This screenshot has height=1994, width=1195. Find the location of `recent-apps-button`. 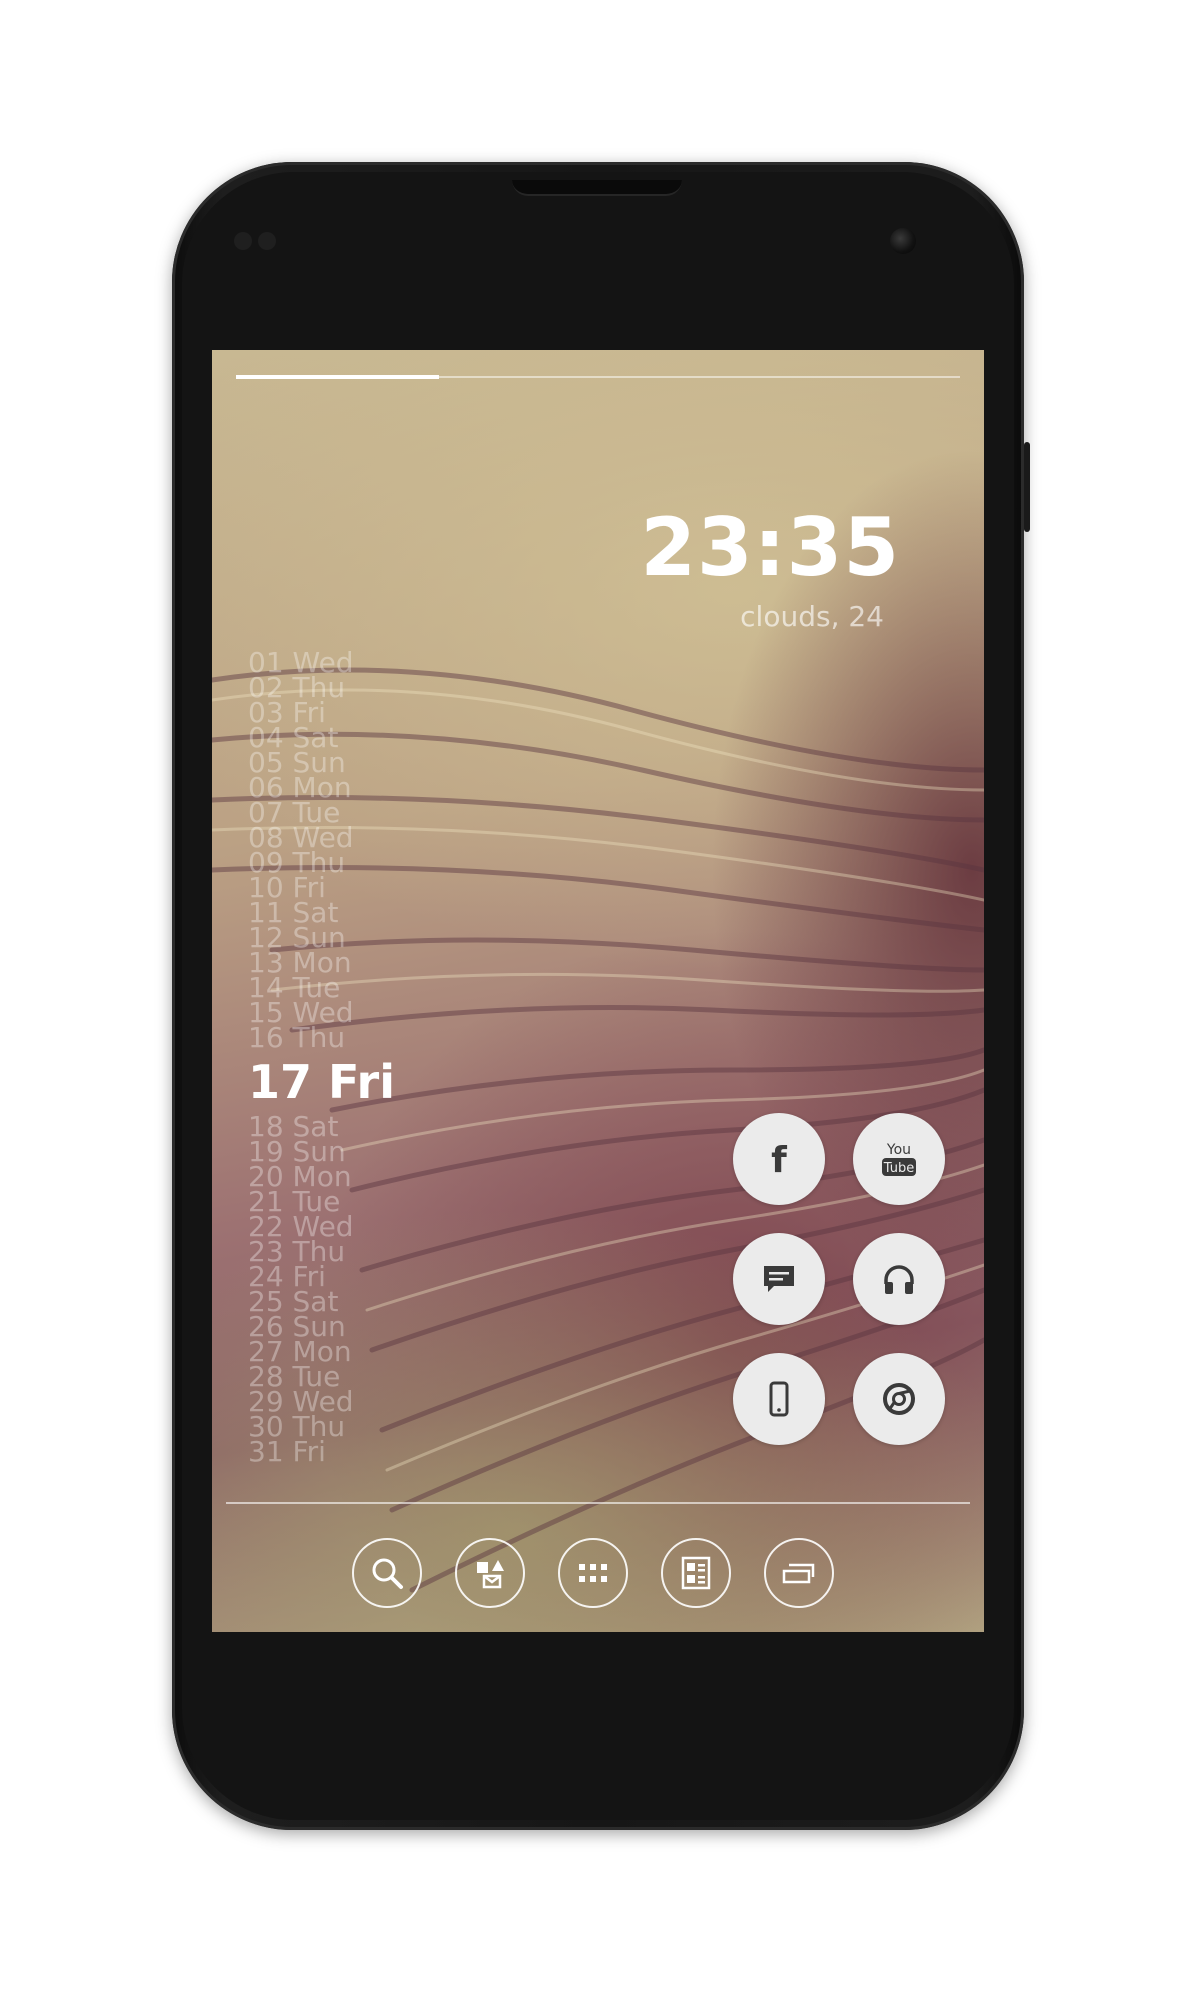

recent-apps-button is located at coordinates (799, 1573).